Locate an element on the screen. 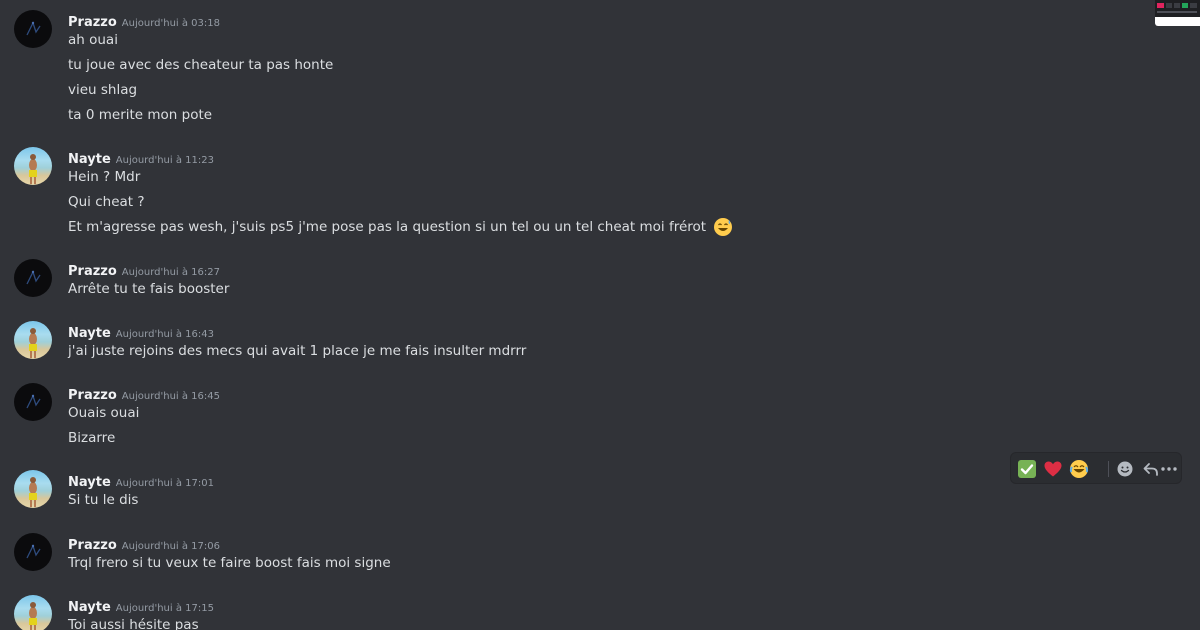 The image size is (1200, 630). message-text: vieu shlag is located at coordinates (103, 90).